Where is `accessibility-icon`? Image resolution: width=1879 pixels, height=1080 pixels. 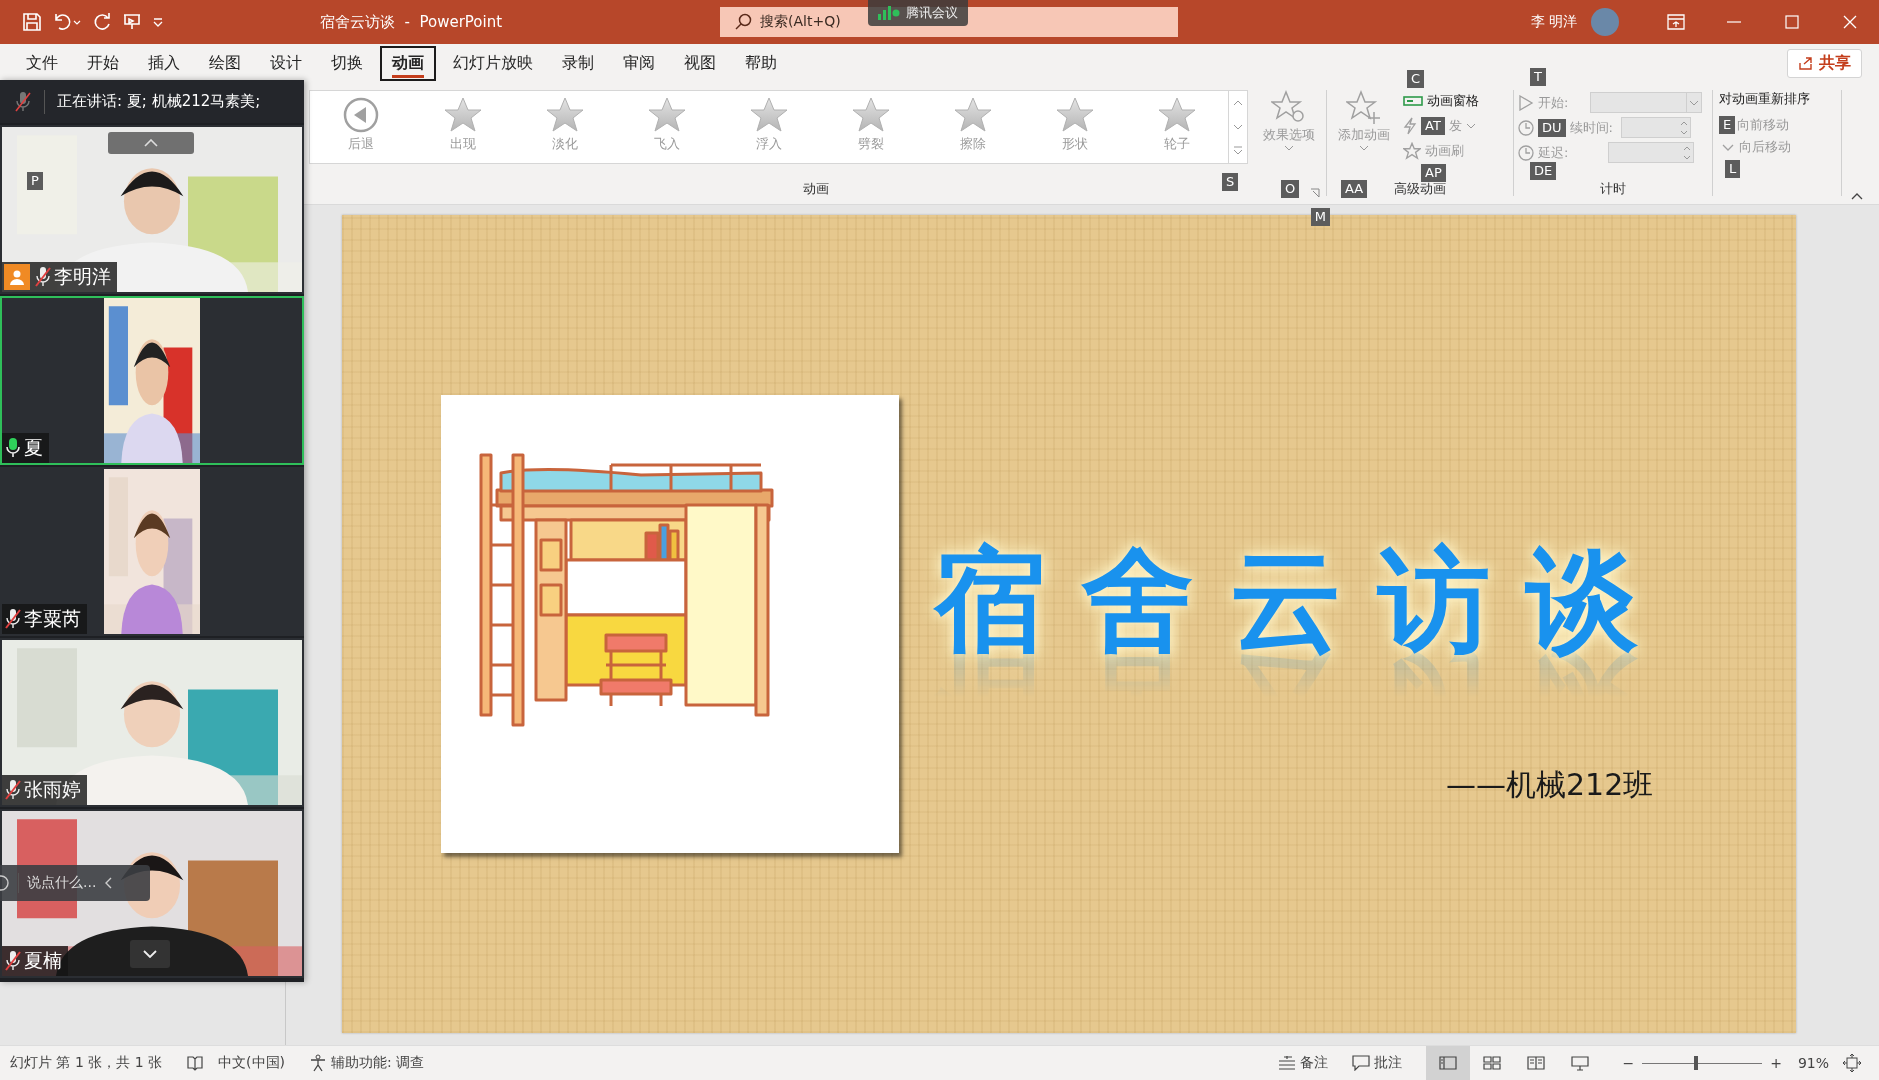
accessibility-icon is located at coordinates (318, 1063).